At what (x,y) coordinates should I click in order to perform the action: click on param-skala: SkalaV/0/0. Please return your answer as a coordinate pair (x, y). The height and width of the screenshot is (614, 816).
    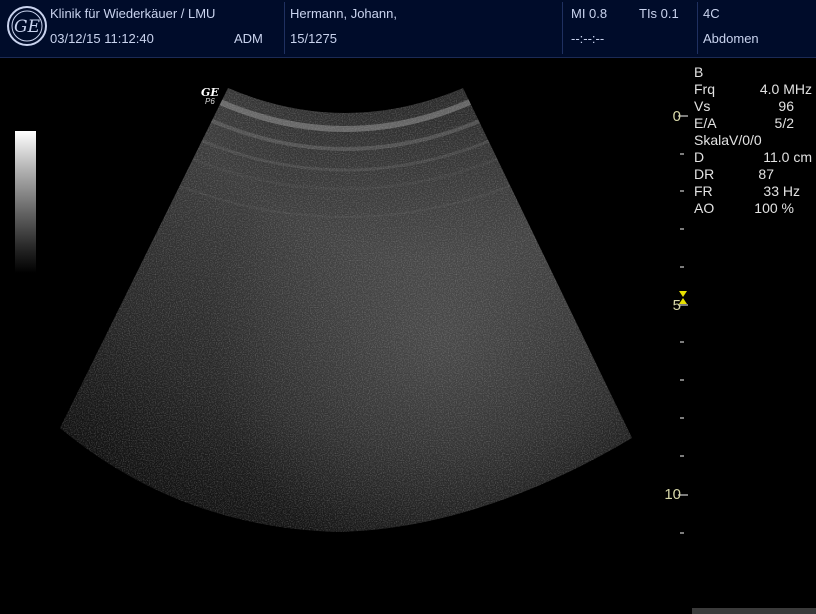
    Looking at the image, I should click on (753, 140).